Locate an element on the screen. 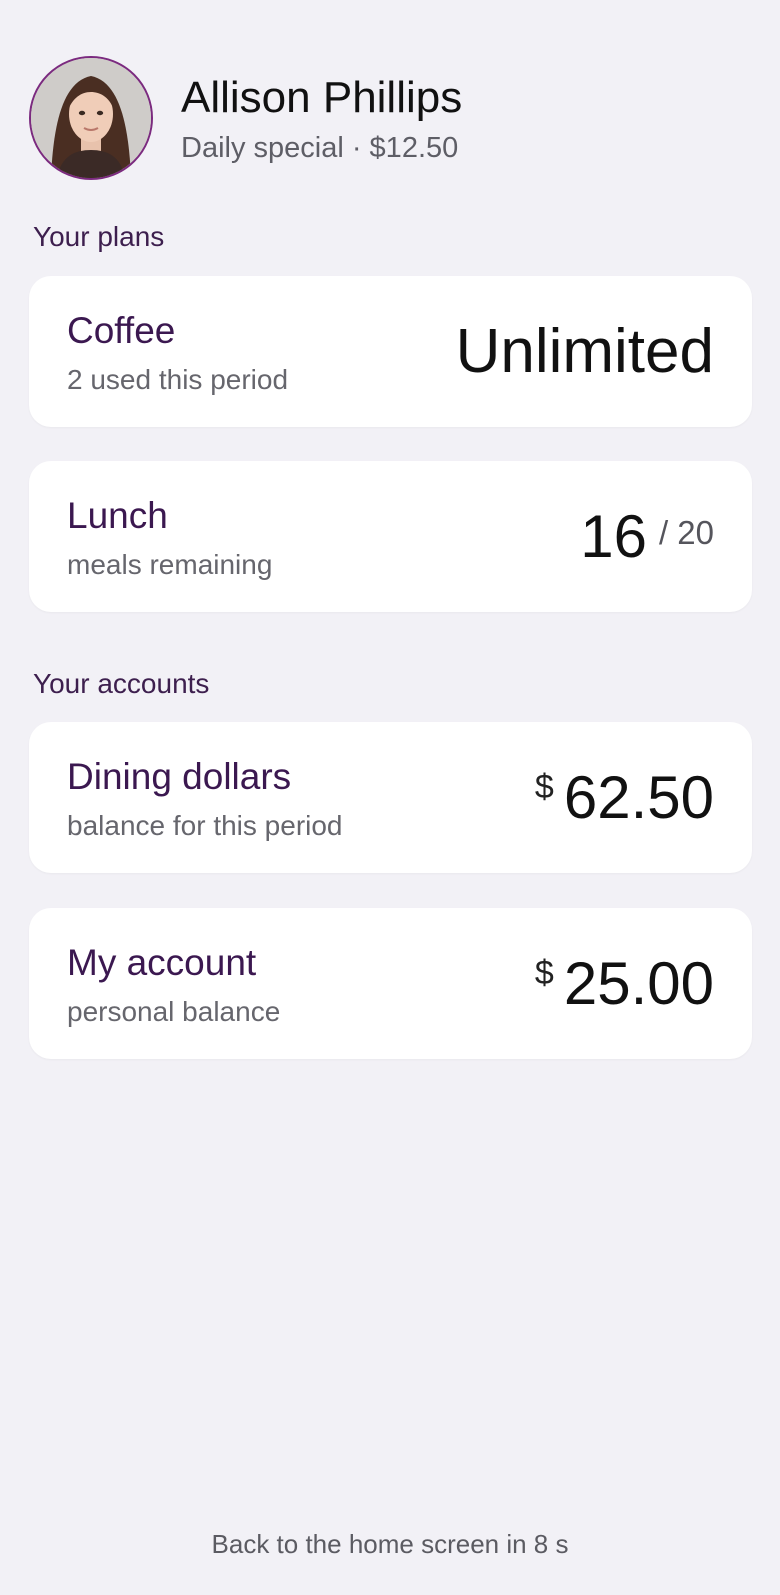  card-value: $ 62.50 is located at coordinates (624, 797).